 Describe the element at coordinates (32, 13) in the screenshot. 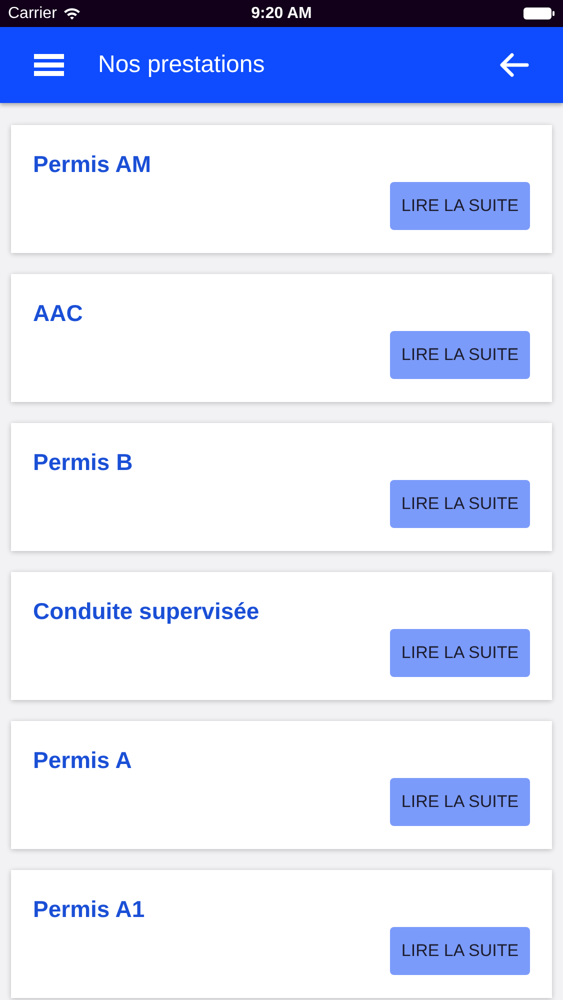

I see `carrier-label: Carrier` at that location.